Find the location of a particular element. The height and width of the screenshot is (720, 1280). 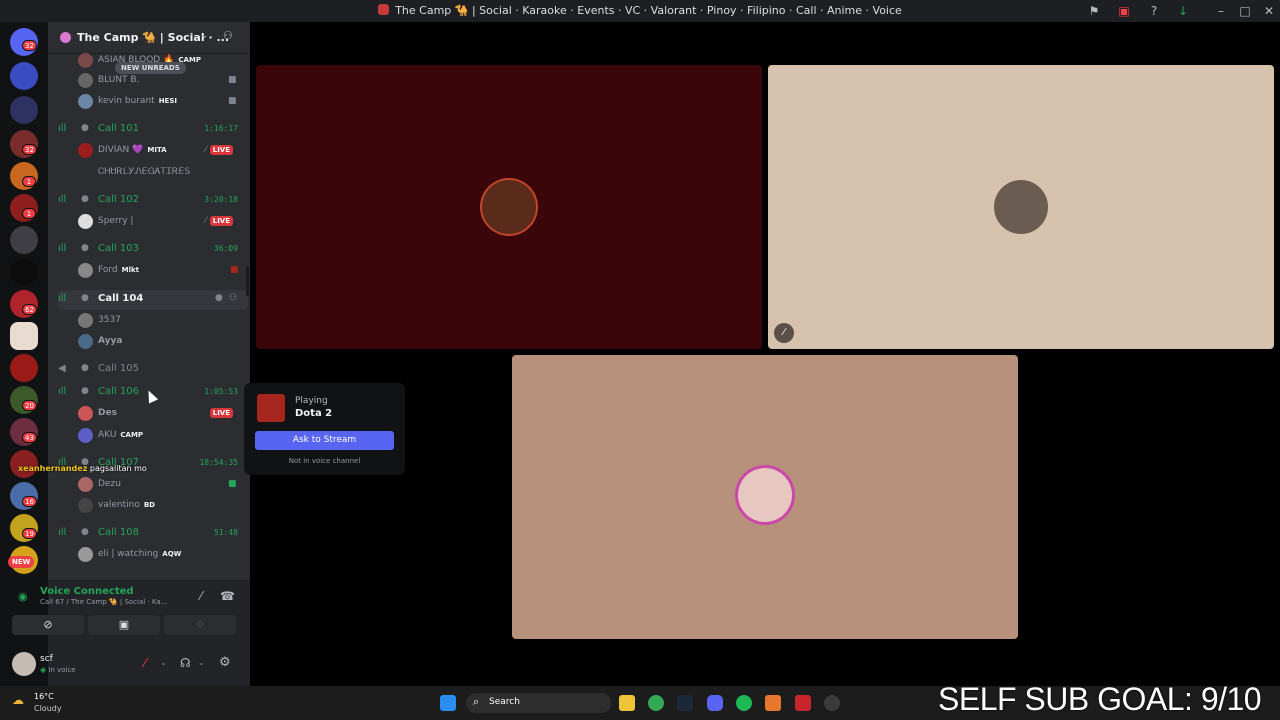

voice-channel-call-108: ıll ● Call 108 51:48 is located at coordinates (153, 534).